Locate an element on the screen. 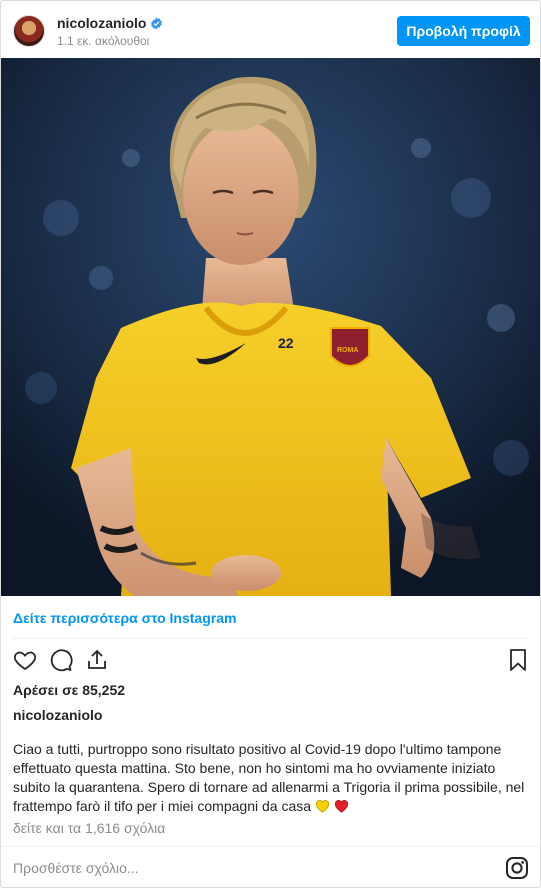  view-more-on-instagram-link: Δείτε περισσότερα στο Instagram is located at coordinates (124, 618).